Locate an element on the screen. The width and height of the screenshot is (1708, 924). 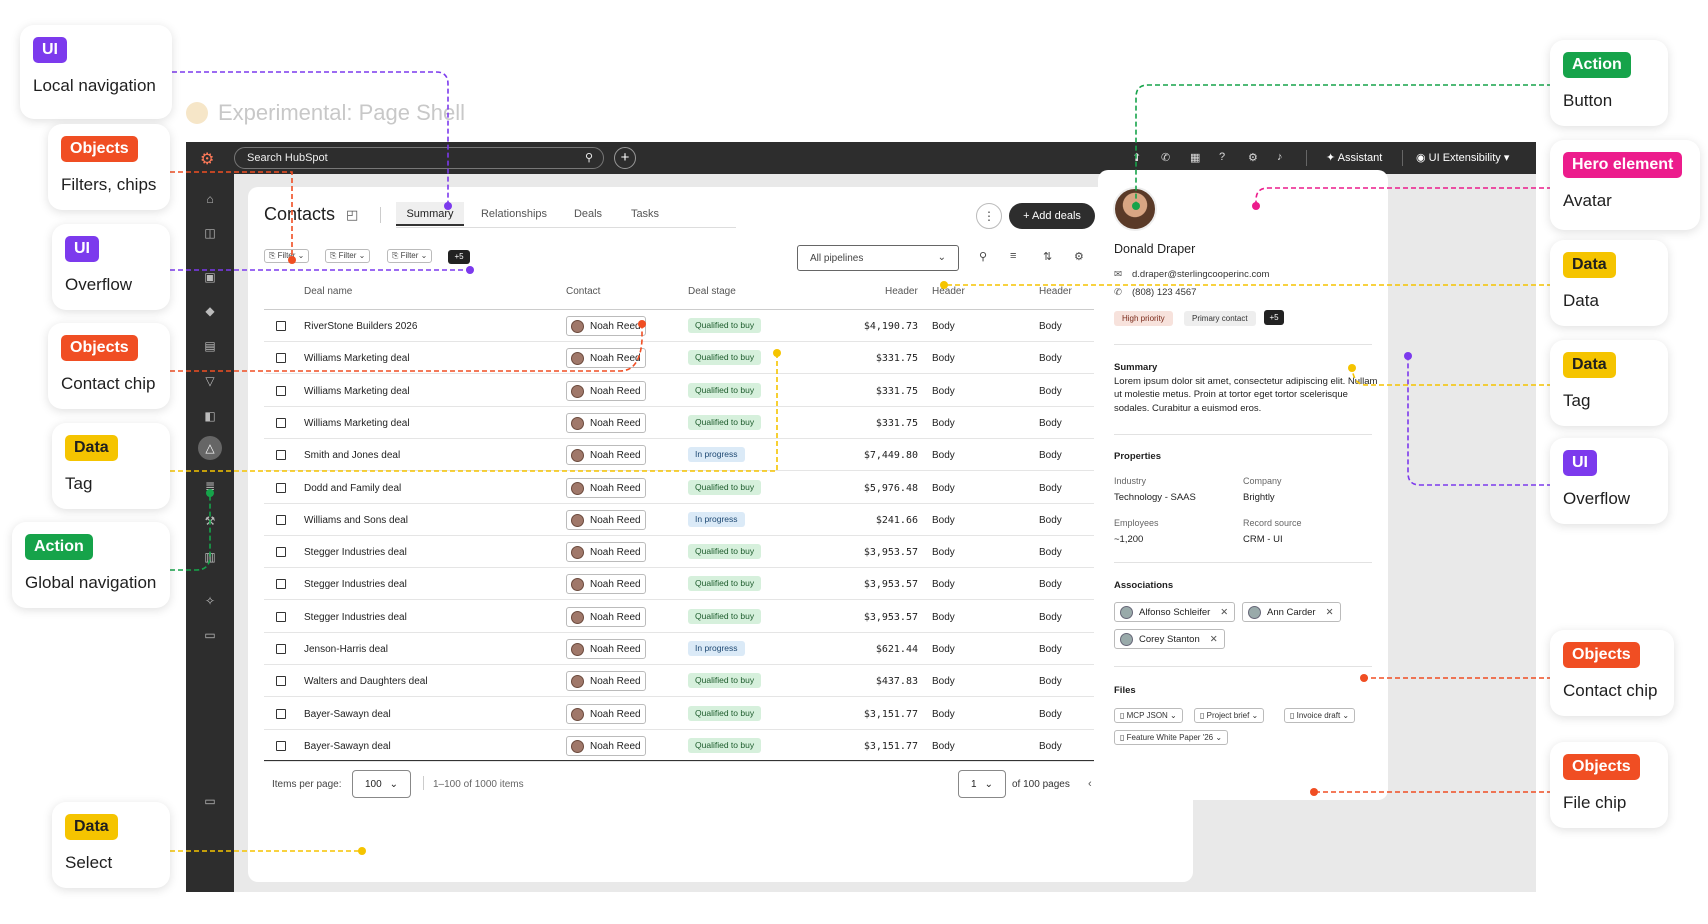
breeze-icon: ✧ is located at coordinates (210, 601).